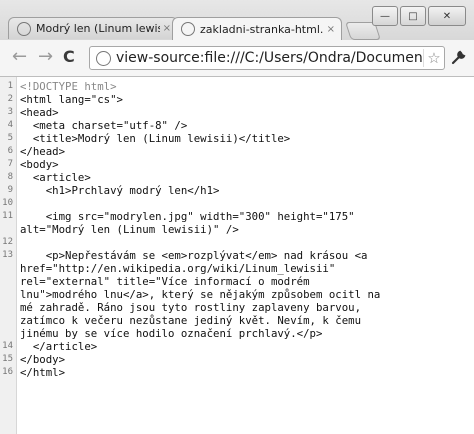 The image size is (474, 434). What do you see at coordinates (237, 99) in the screenshot?
I see `source-line: 2 <html lang="cs">` at bounding box center [237, 99].